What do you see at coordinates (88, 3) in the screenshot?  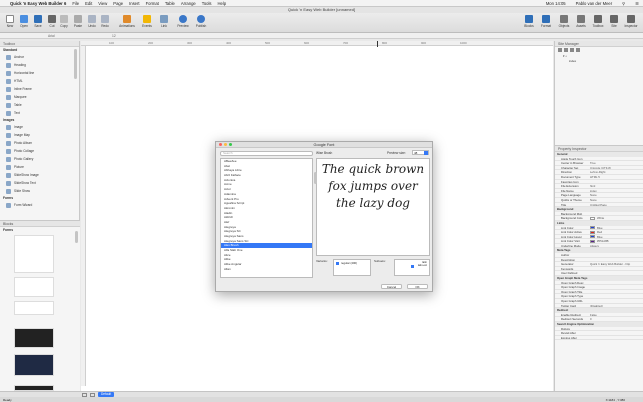 I see `menu-edit: Edit` at bounding box center [88, 3].